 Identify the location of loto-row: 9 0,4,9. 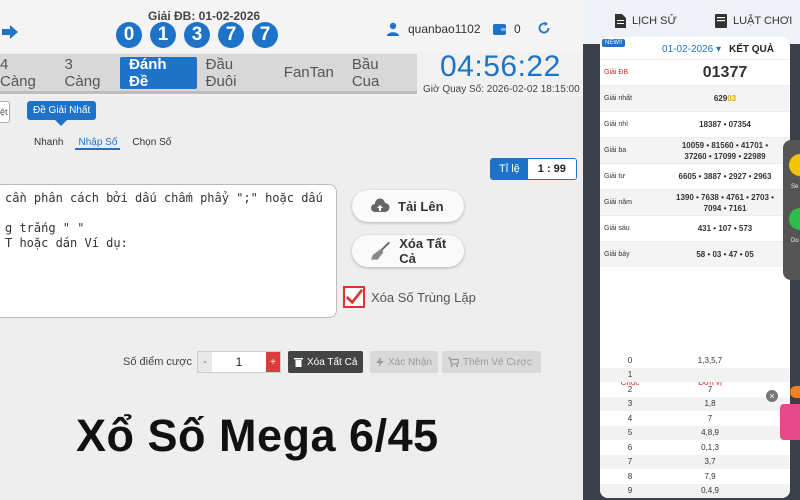
(695, 490).